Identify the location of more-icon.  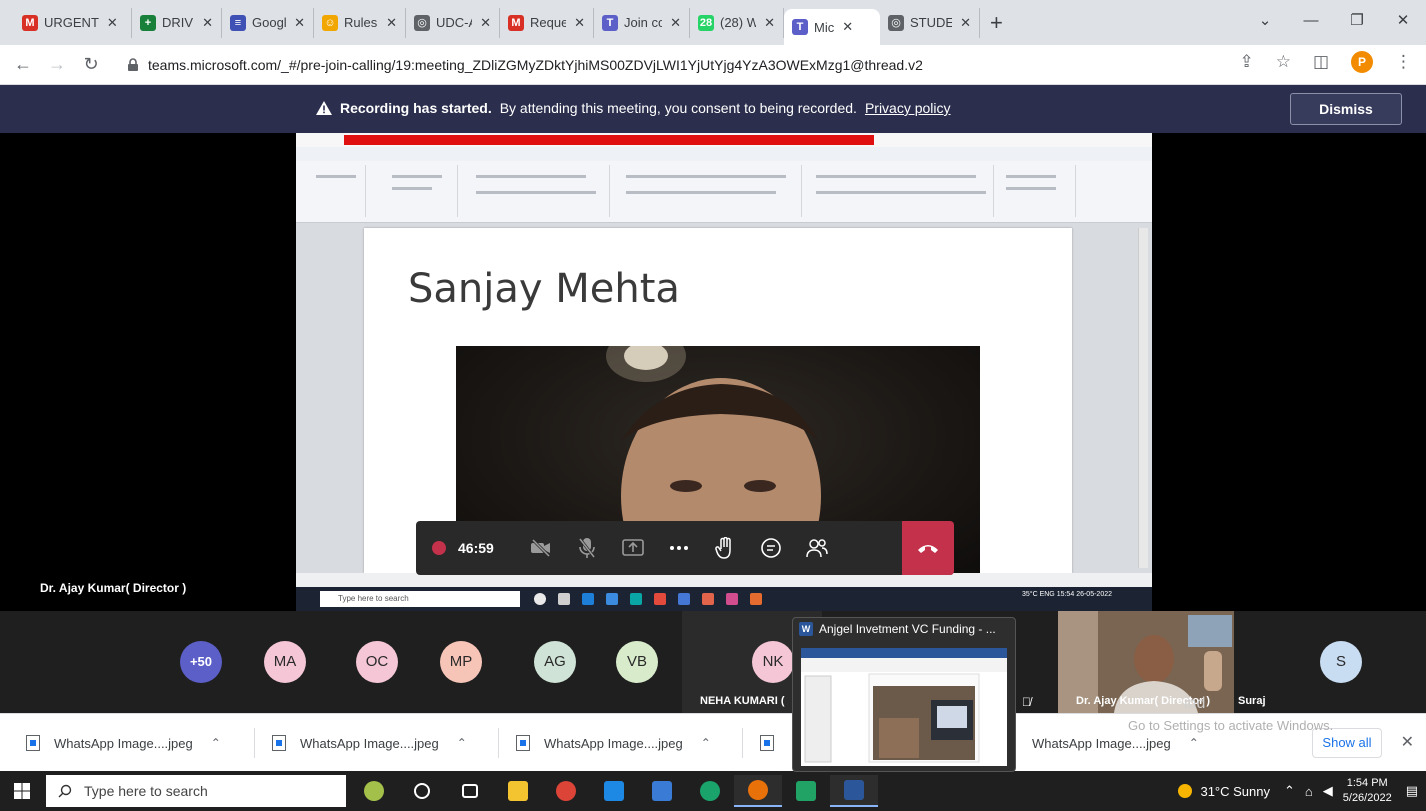
(679, 548).